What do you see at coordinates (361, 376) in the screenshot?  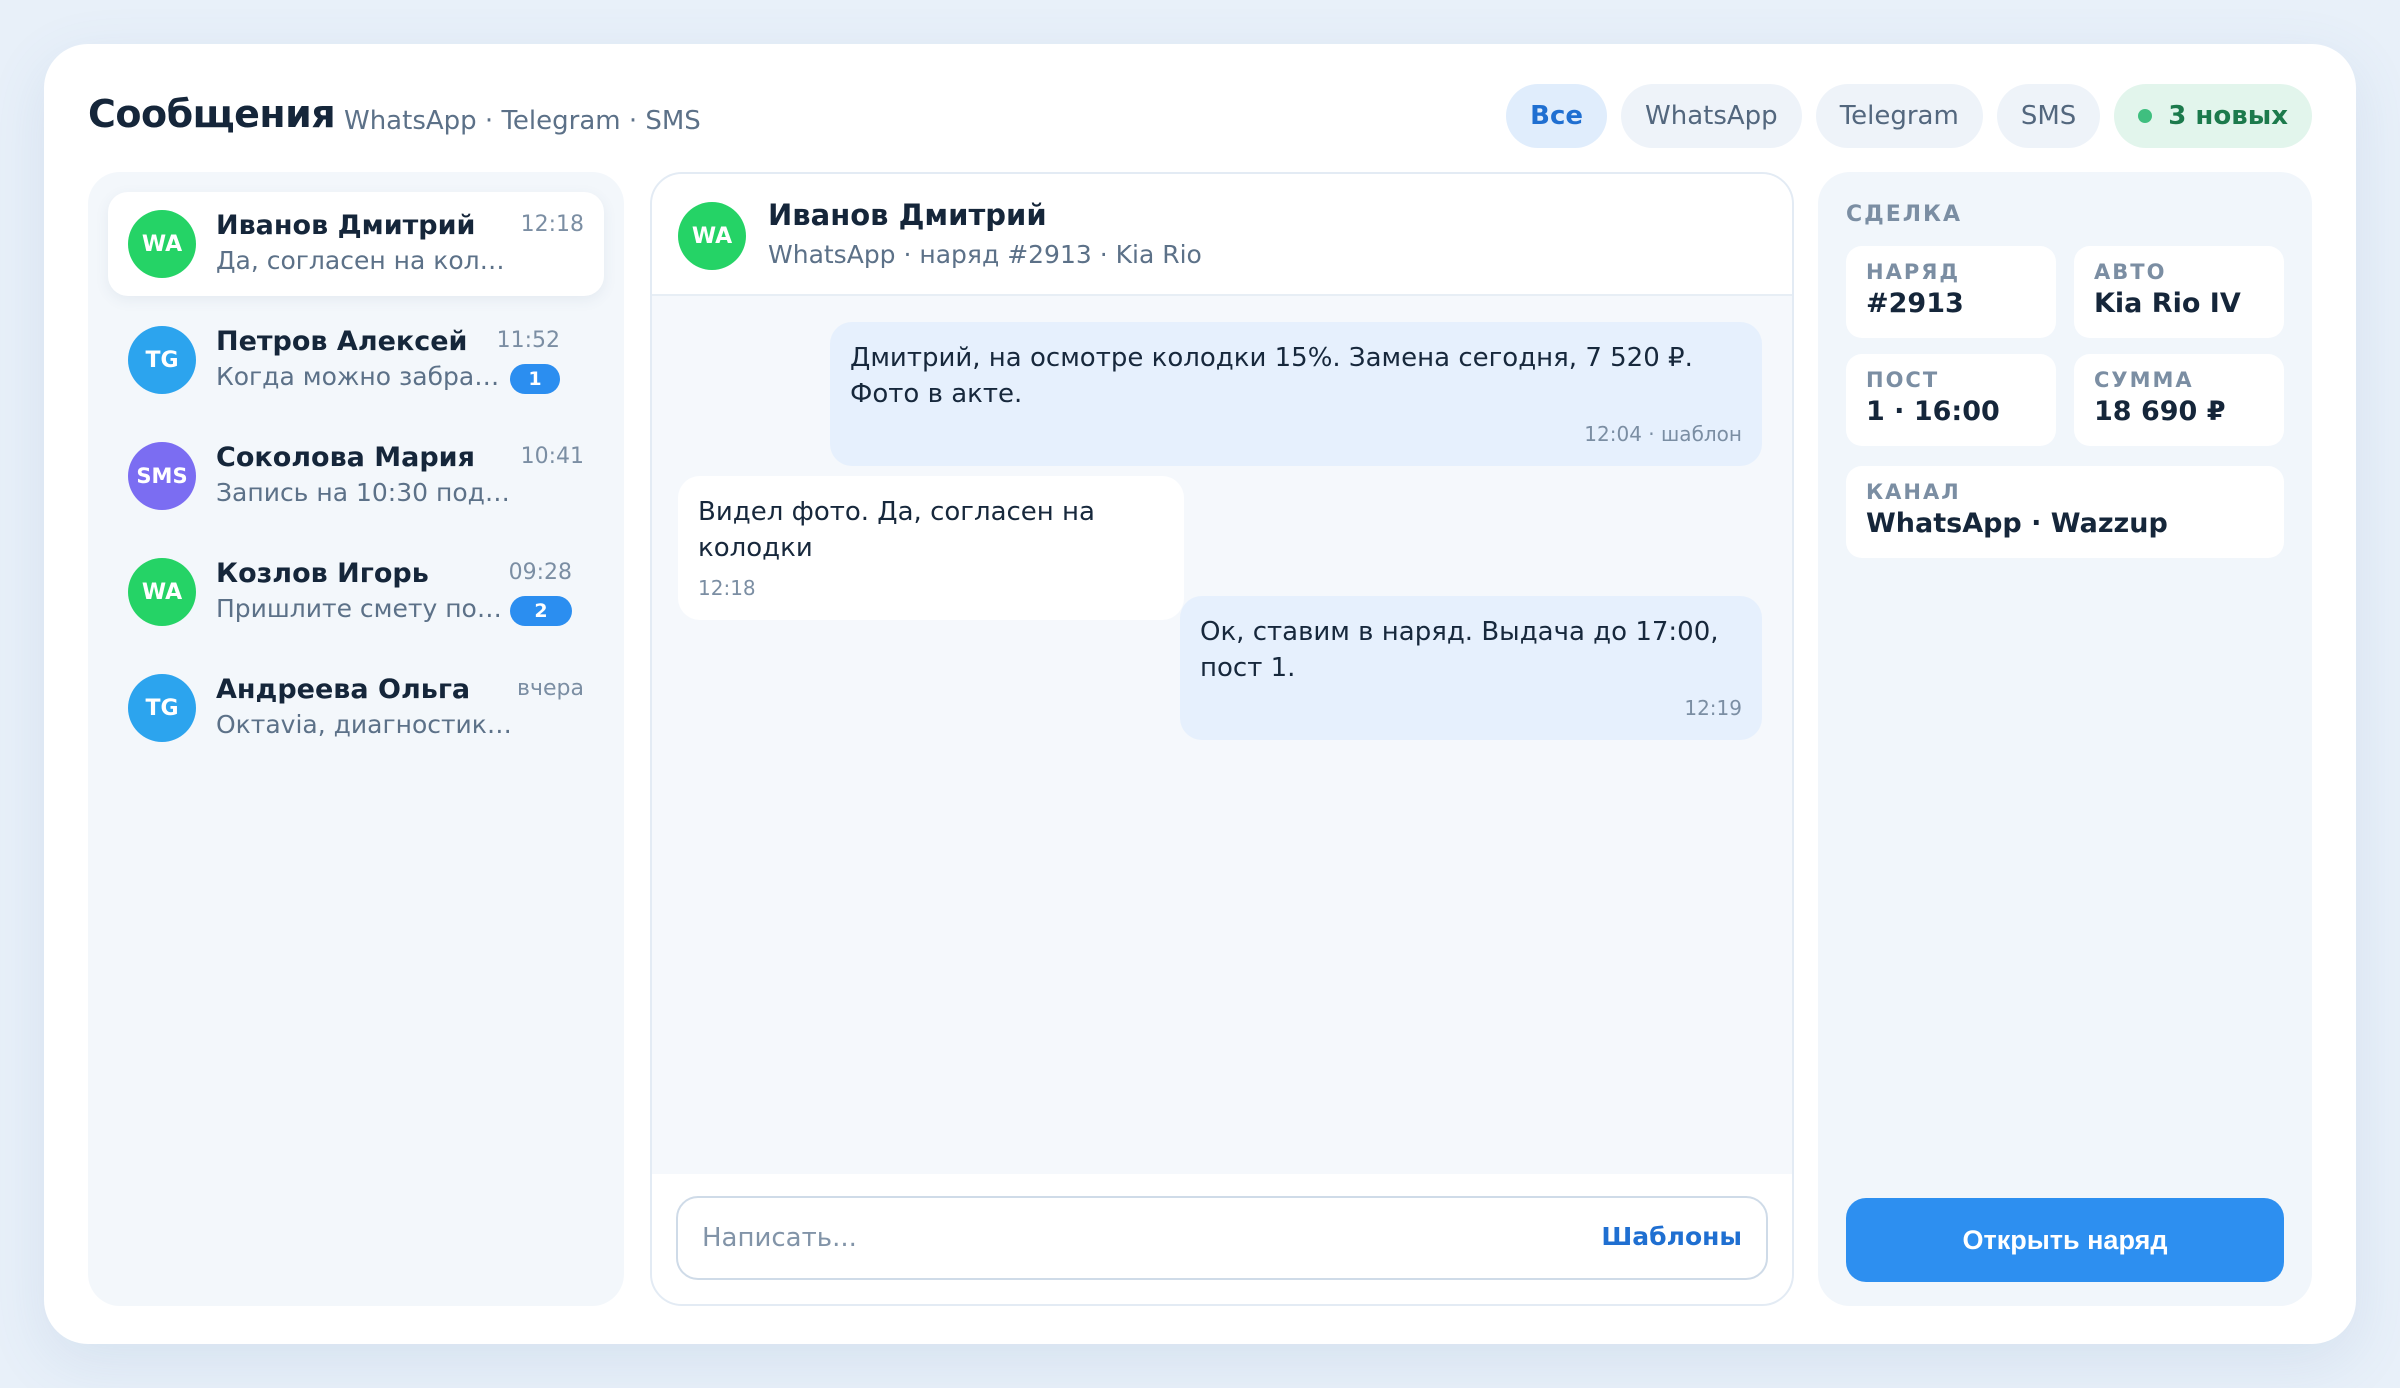 I see `message-preview: Когда можно забрать?` at bounding box center [361, 376].